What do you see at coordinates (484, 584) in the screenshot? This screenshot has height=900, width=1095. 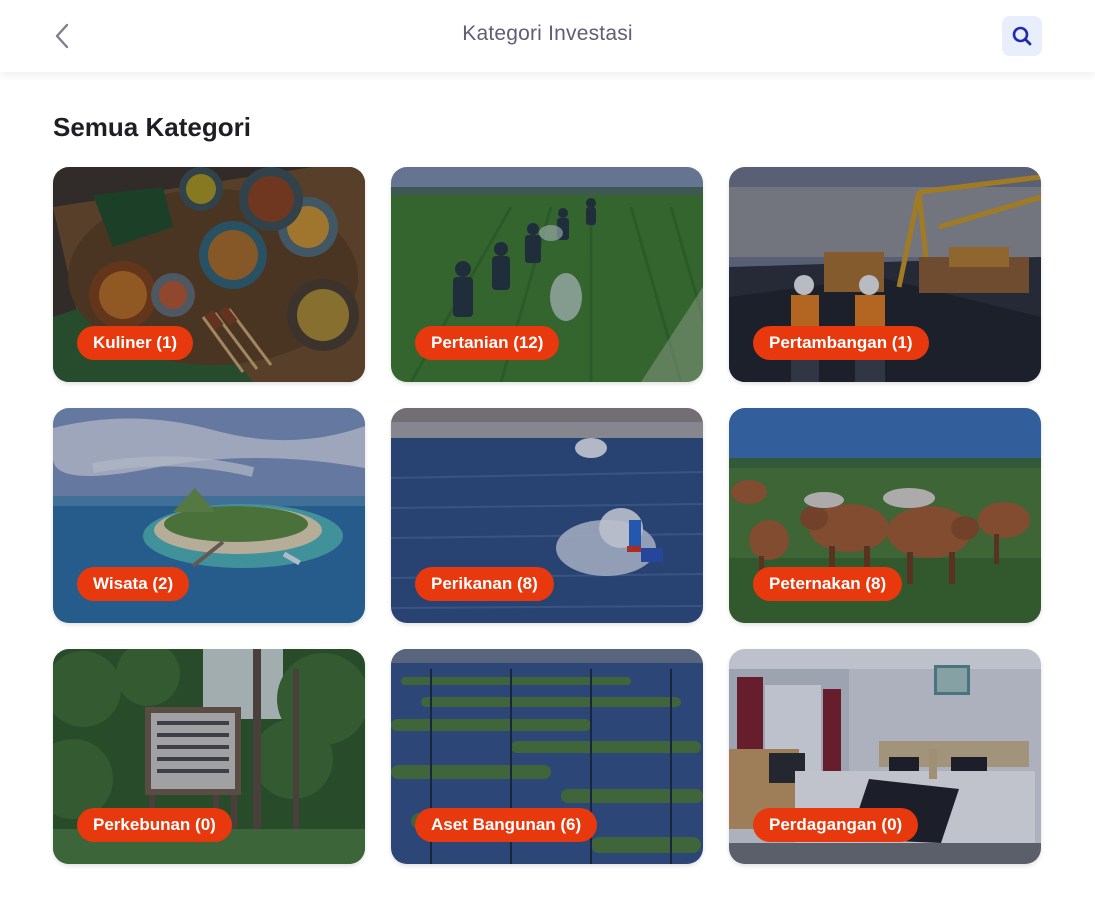 I see `category-label: Perikanan (8)` at bounding box center [484, 584].